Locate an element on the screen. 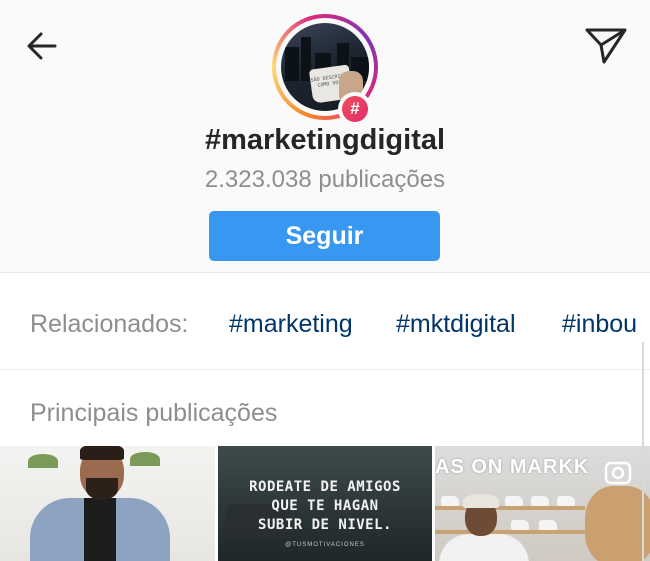  store-sign: AS ON MARKK is located at coordinates (512, 467).